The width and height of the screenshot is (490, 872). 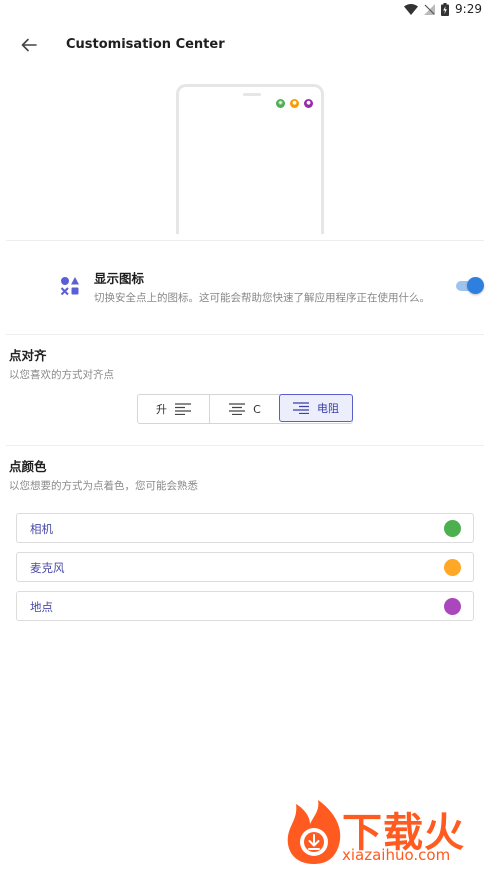 I want to click on align-center-option: C, so click(x=244, y=409).